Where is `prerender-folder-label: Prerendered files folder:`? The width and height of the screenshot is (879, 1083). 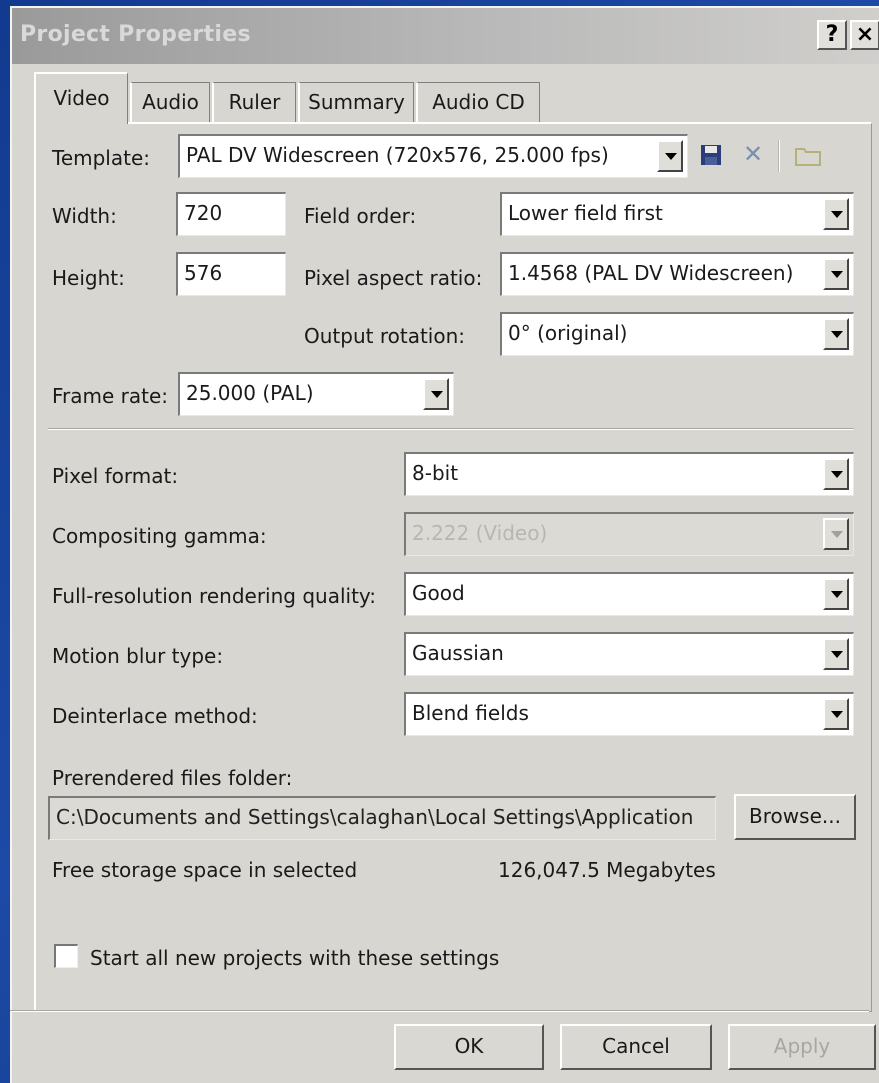
prerender-folder-label: Prerendered files folder: is located at coordinates (172, 778).